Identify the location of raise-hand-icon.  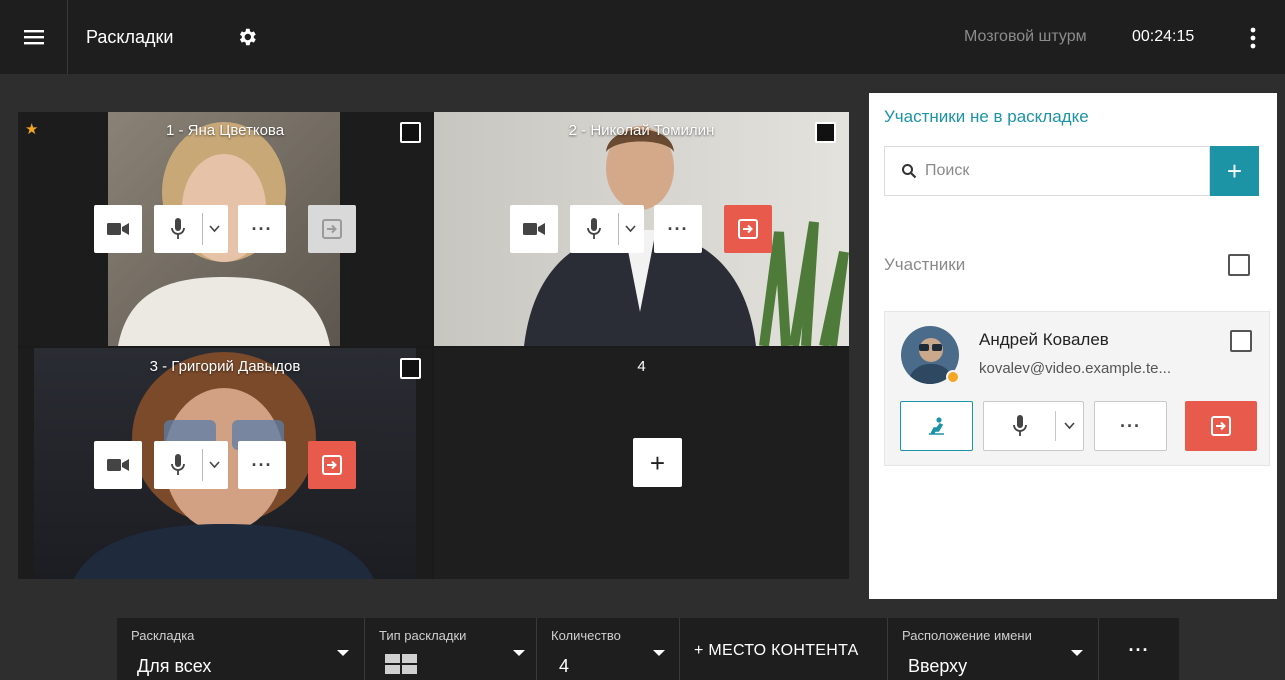
(936, 426).